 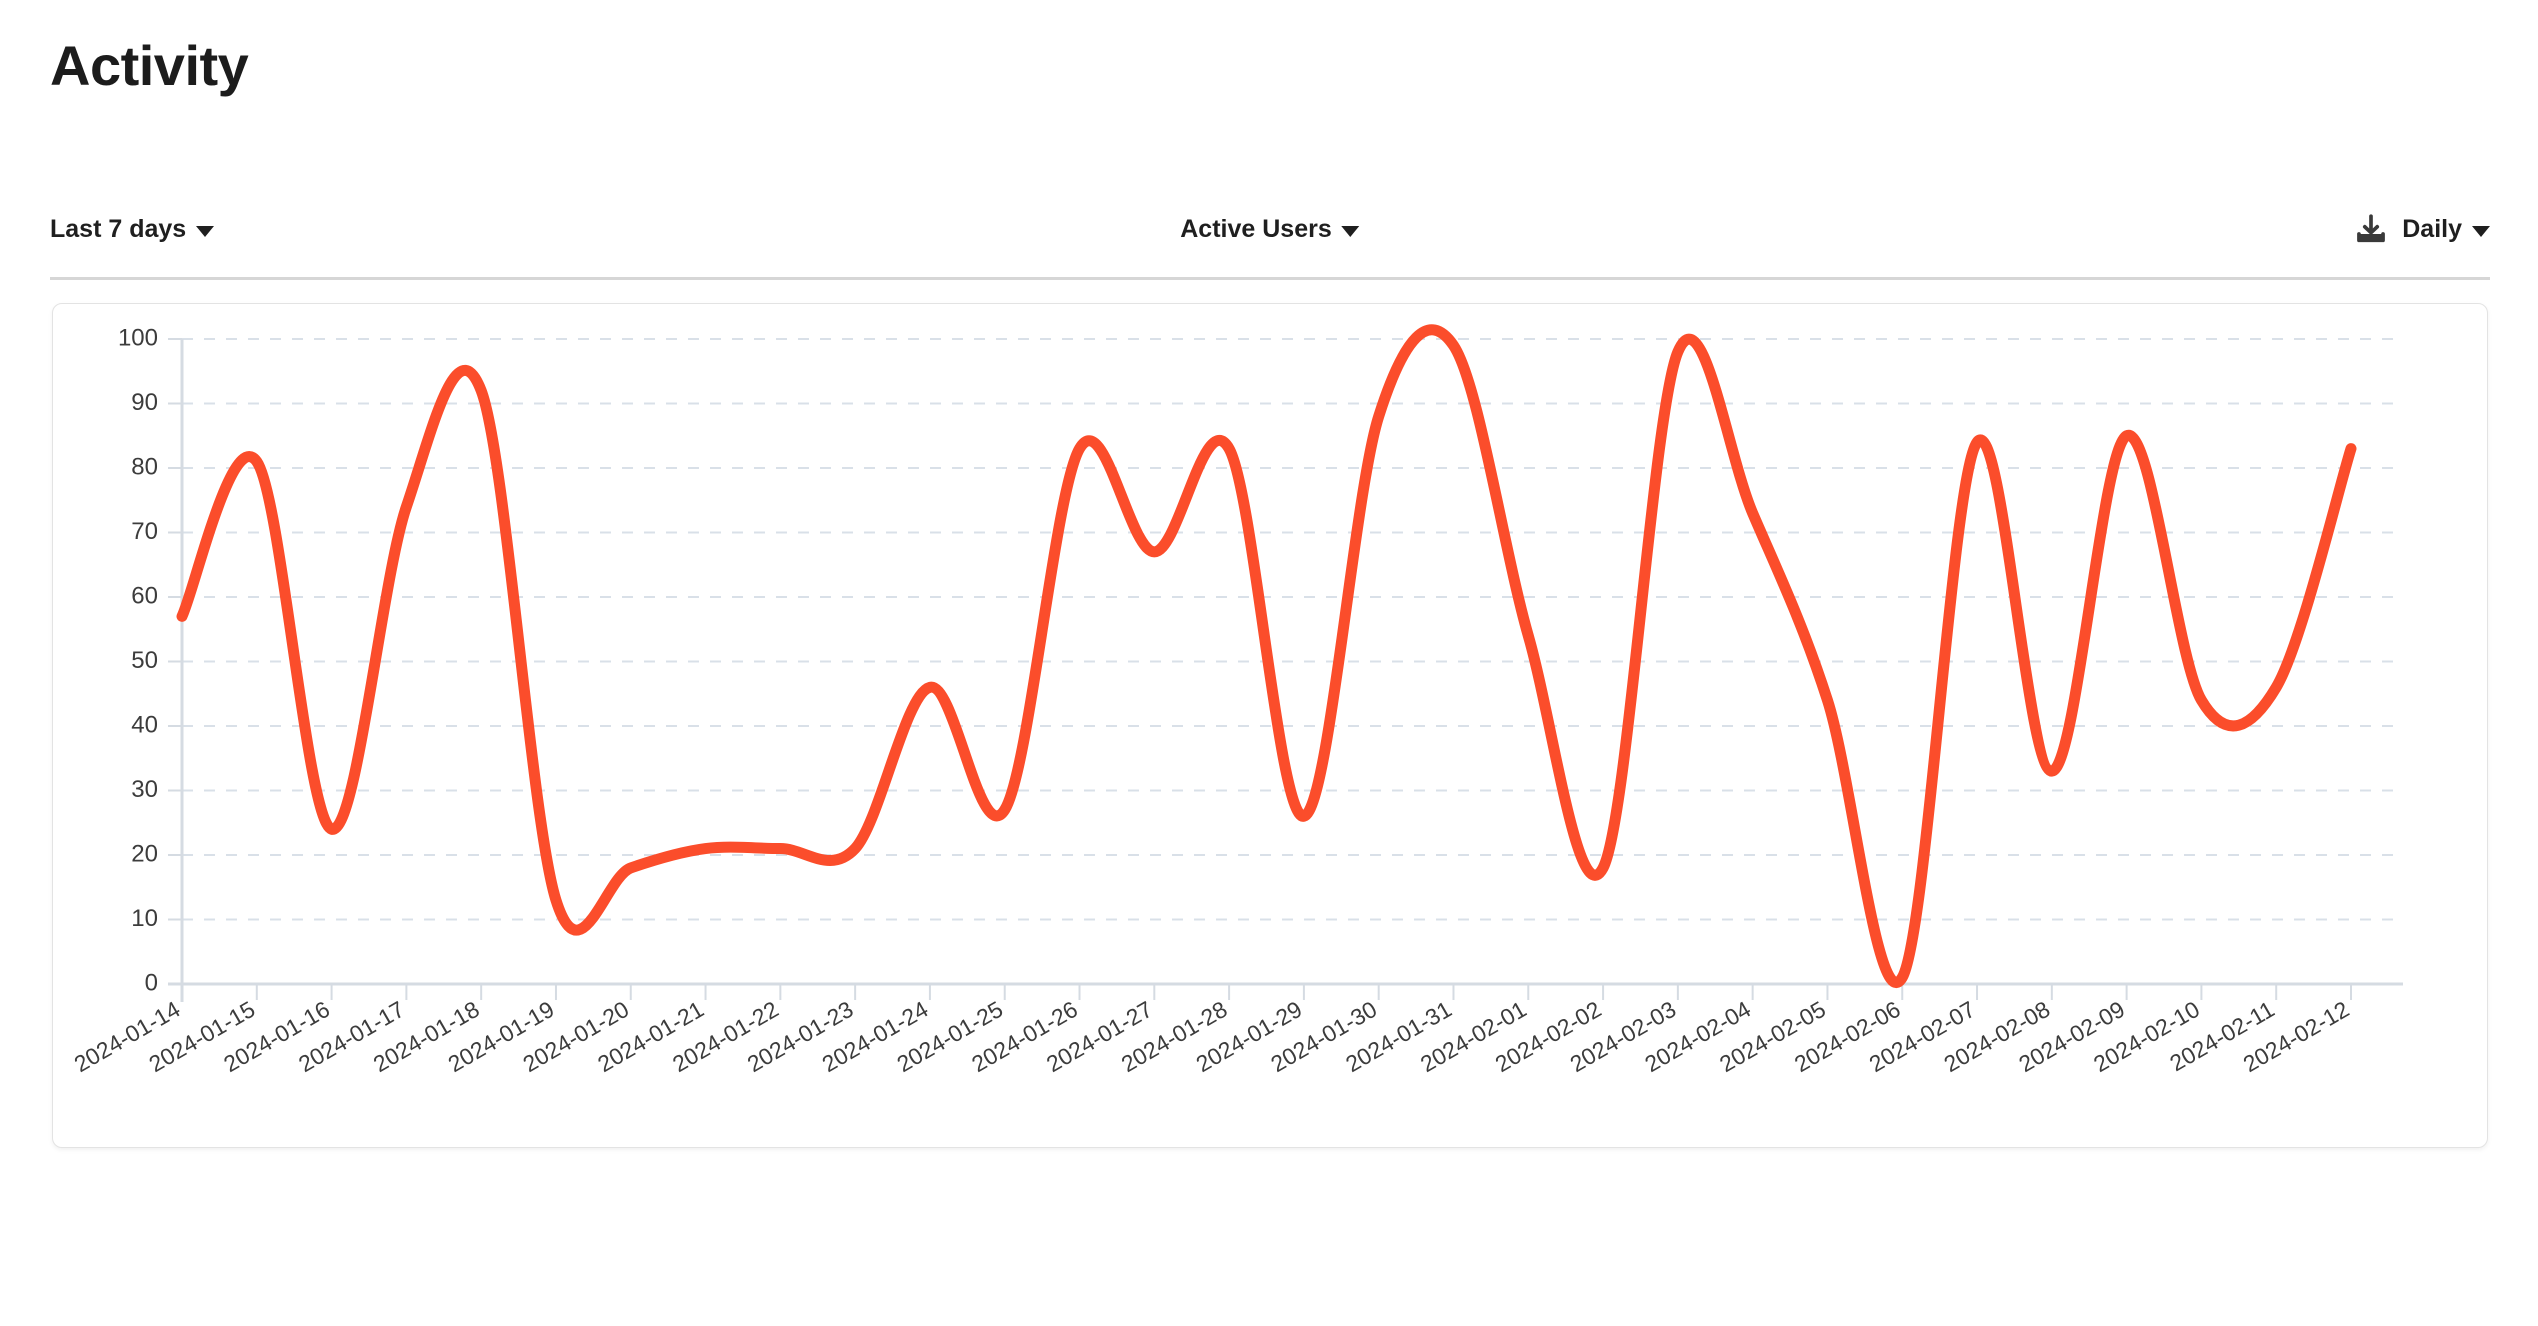 I want to click on granularity-label: Daily, so click(x=2432, y=228).